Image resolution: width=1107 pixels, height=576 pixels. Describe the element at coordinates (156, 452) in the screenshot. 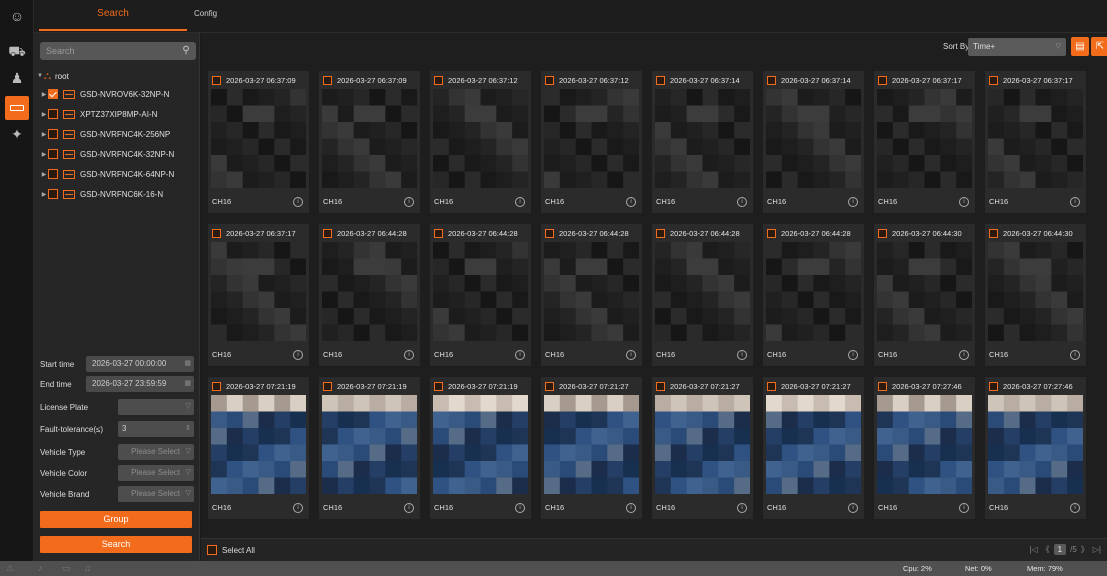

I see `type-select: Please Select ▽` at that location.